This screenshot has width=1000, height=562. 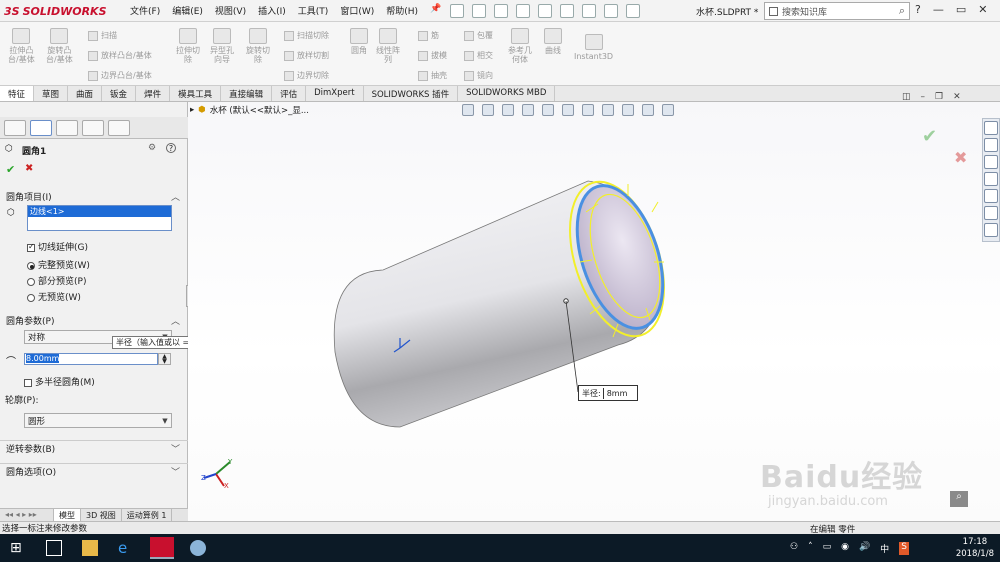 I want to click on close-button: ✕, so click(x=982, y=9).